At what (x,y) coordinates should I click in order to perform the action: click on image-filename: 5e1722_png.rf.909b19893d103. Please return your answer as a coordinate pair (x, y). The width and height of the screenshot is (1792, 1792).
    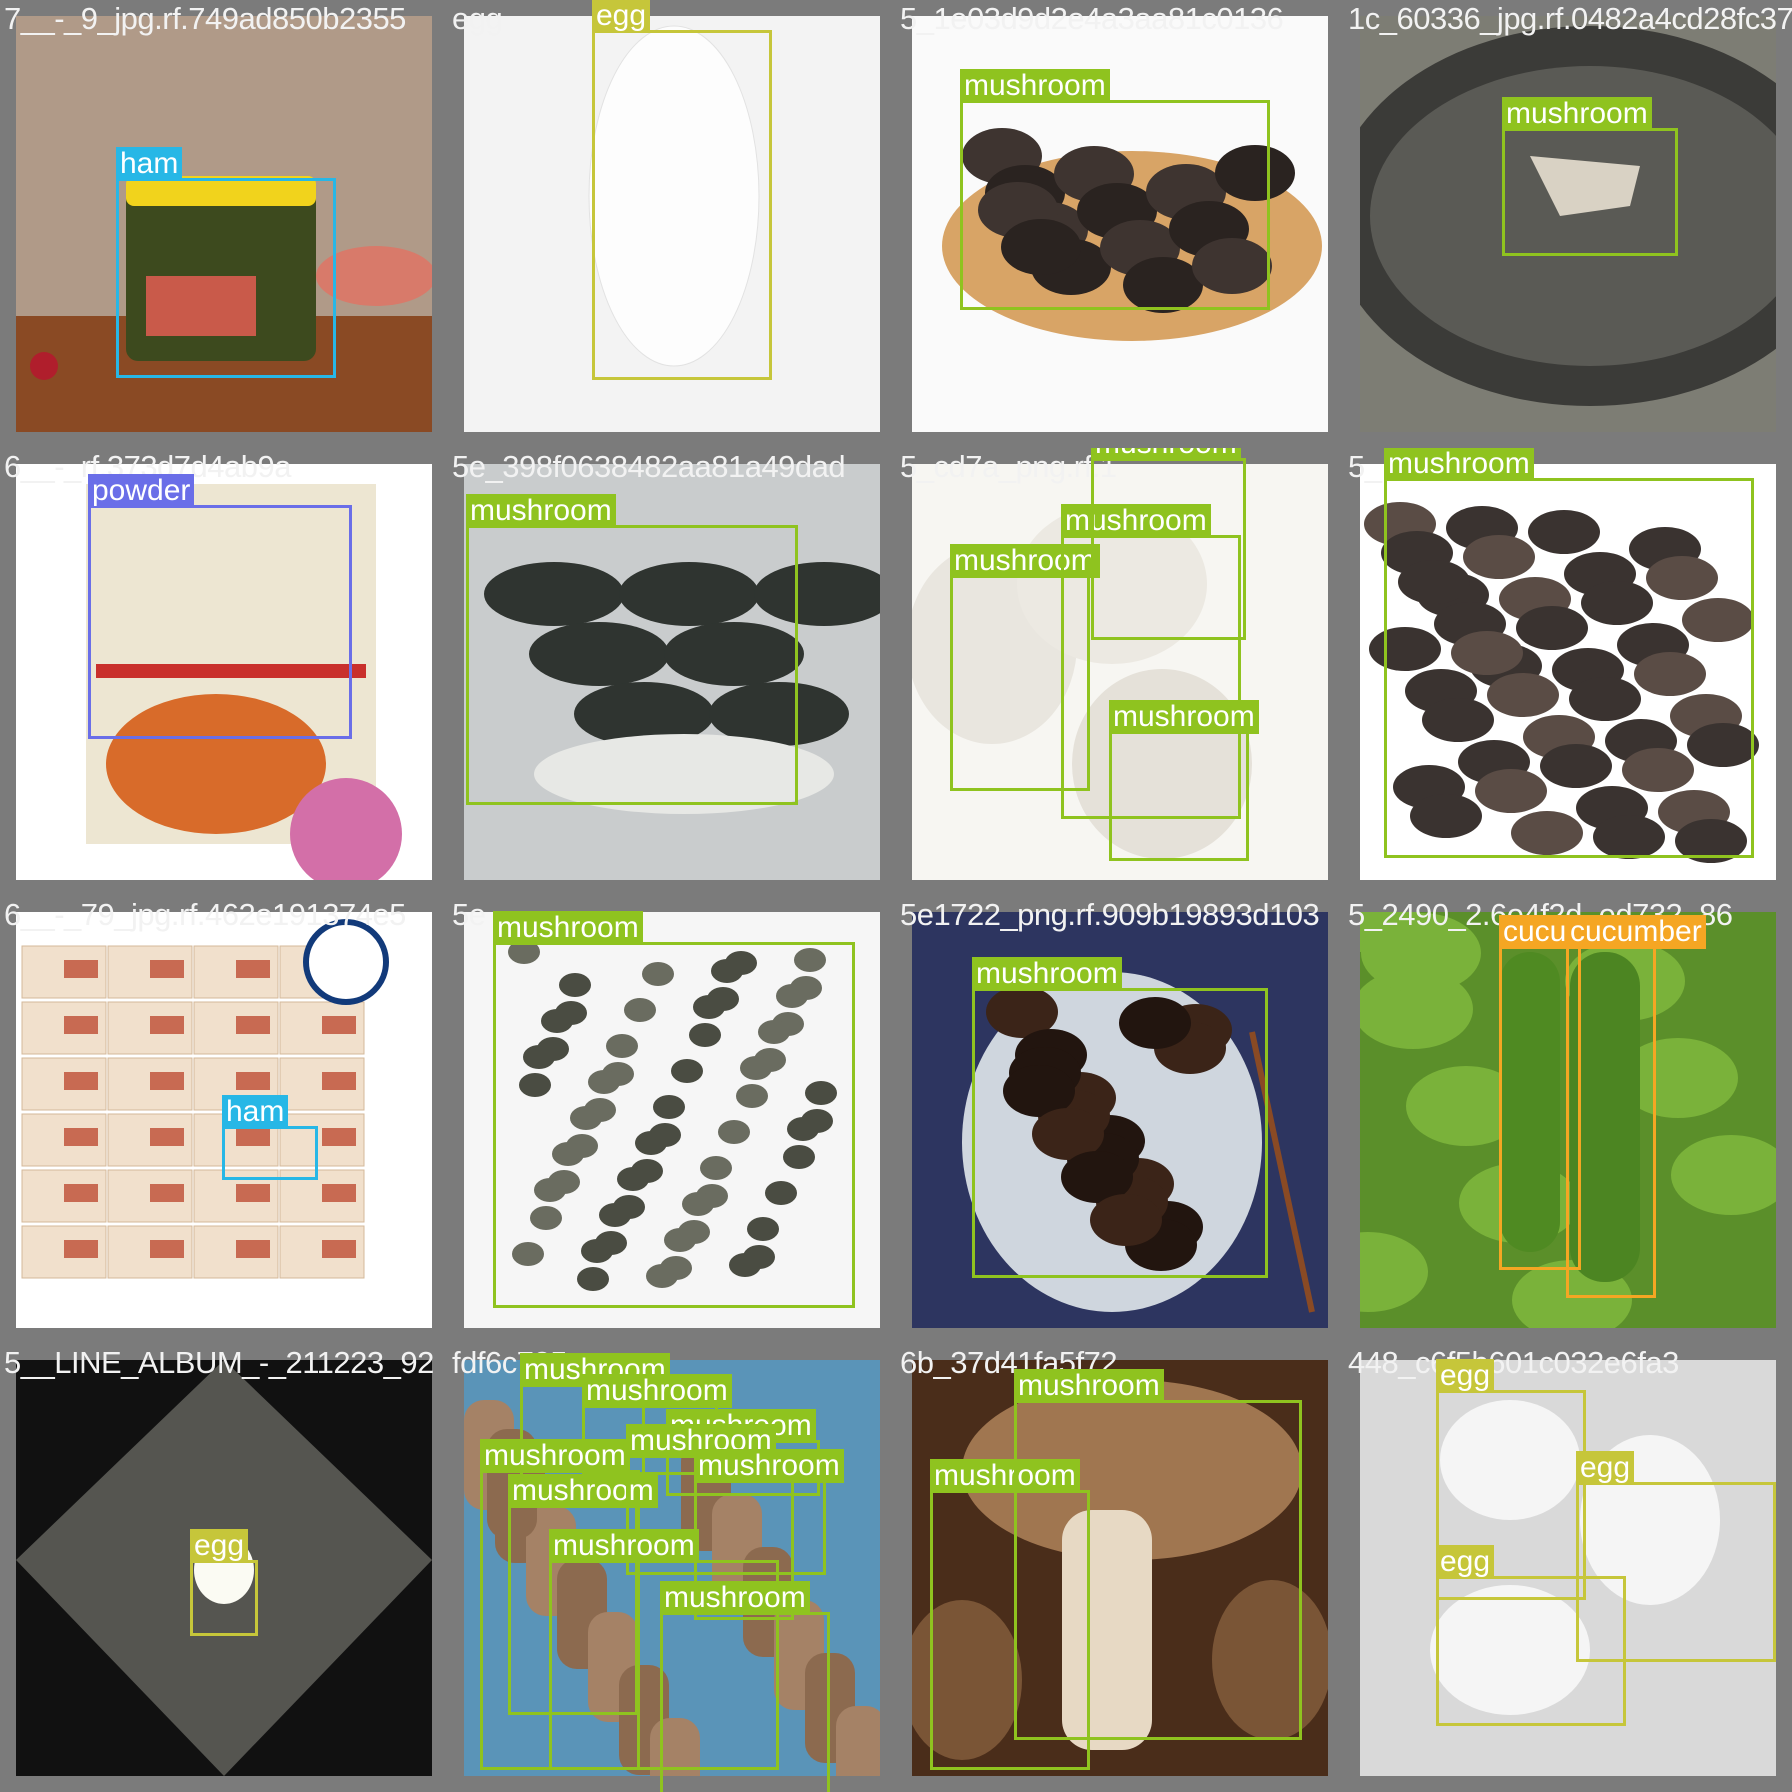
    Looking at the image, I should click on (1110, 914).